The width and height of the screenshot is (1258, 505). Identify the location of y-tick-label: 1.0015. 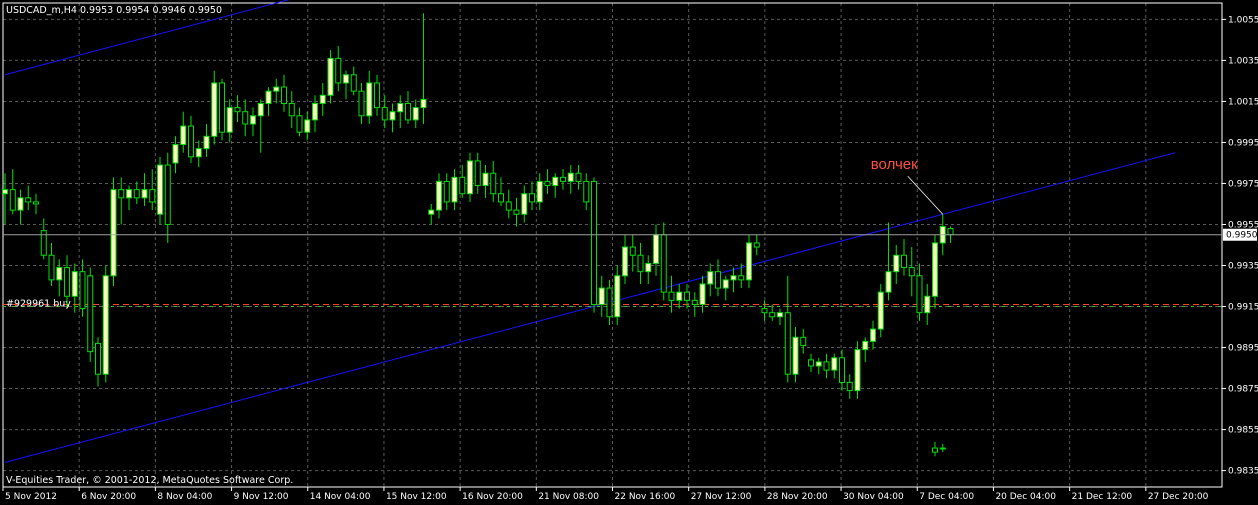
(1243, 102).